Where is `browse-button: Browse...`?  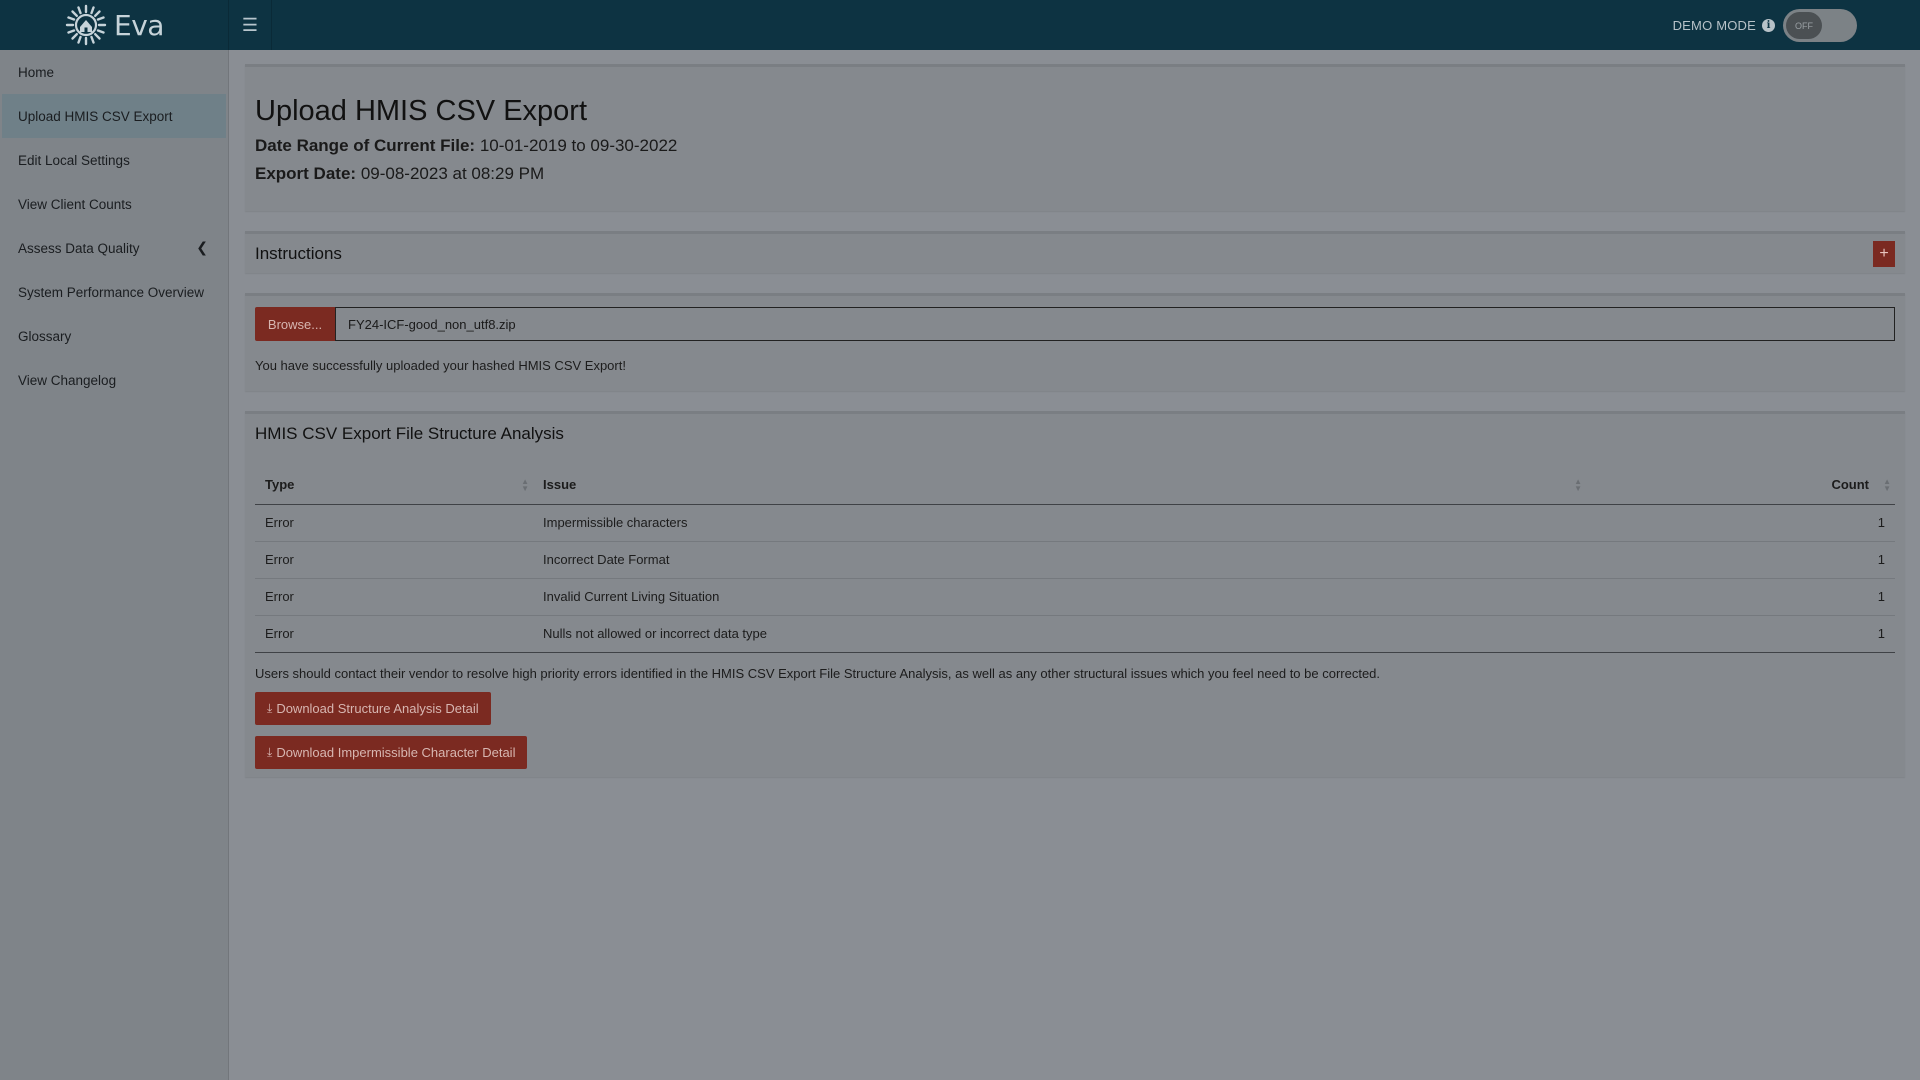
browse-button: Browse... is located at coordinates (295, 324).